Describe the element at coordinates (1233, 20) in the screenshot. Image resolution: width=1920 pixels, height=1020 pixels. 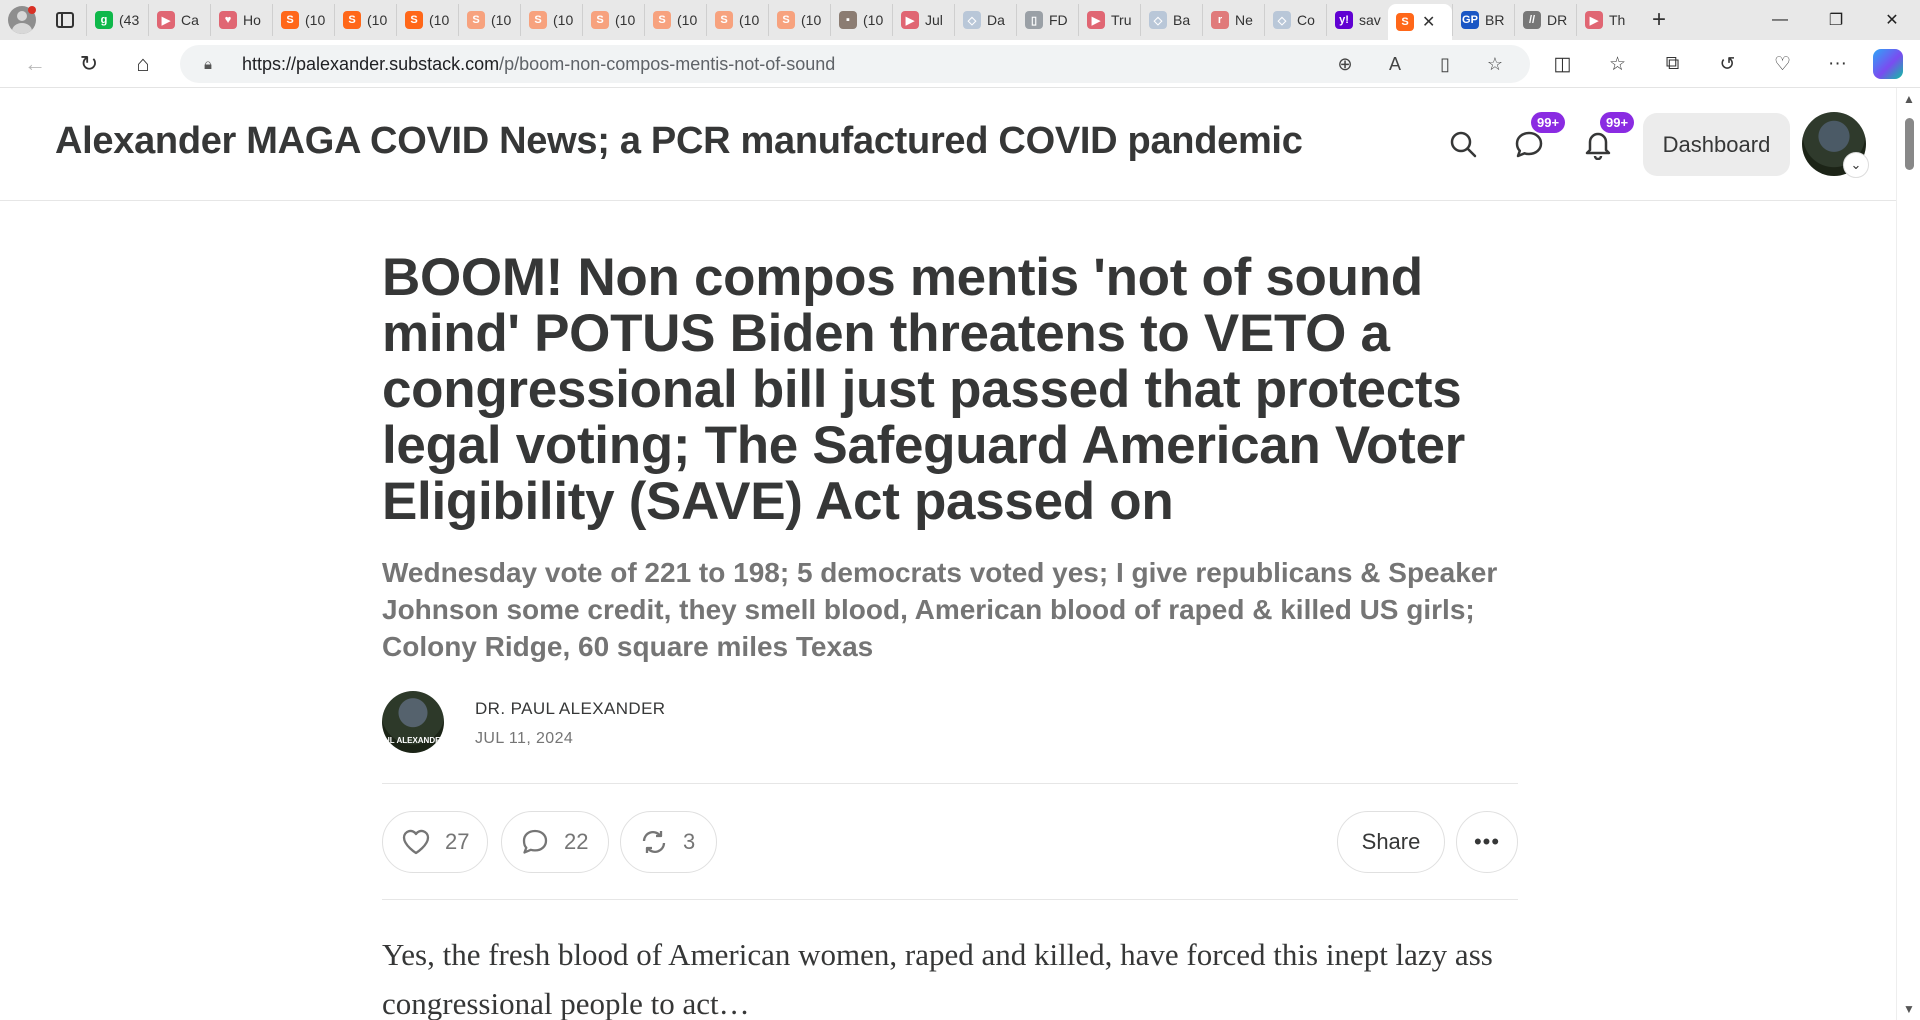
I see `browser-tab: r Ne` at that location.